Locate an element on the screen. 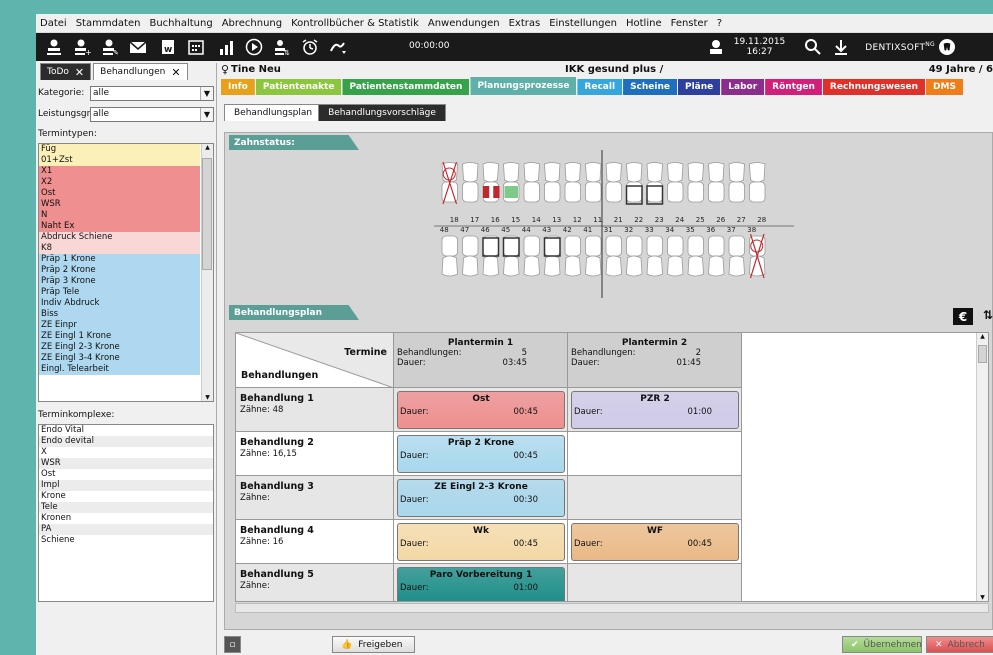  user-add-icon: + is located at coordinates (82, 47).